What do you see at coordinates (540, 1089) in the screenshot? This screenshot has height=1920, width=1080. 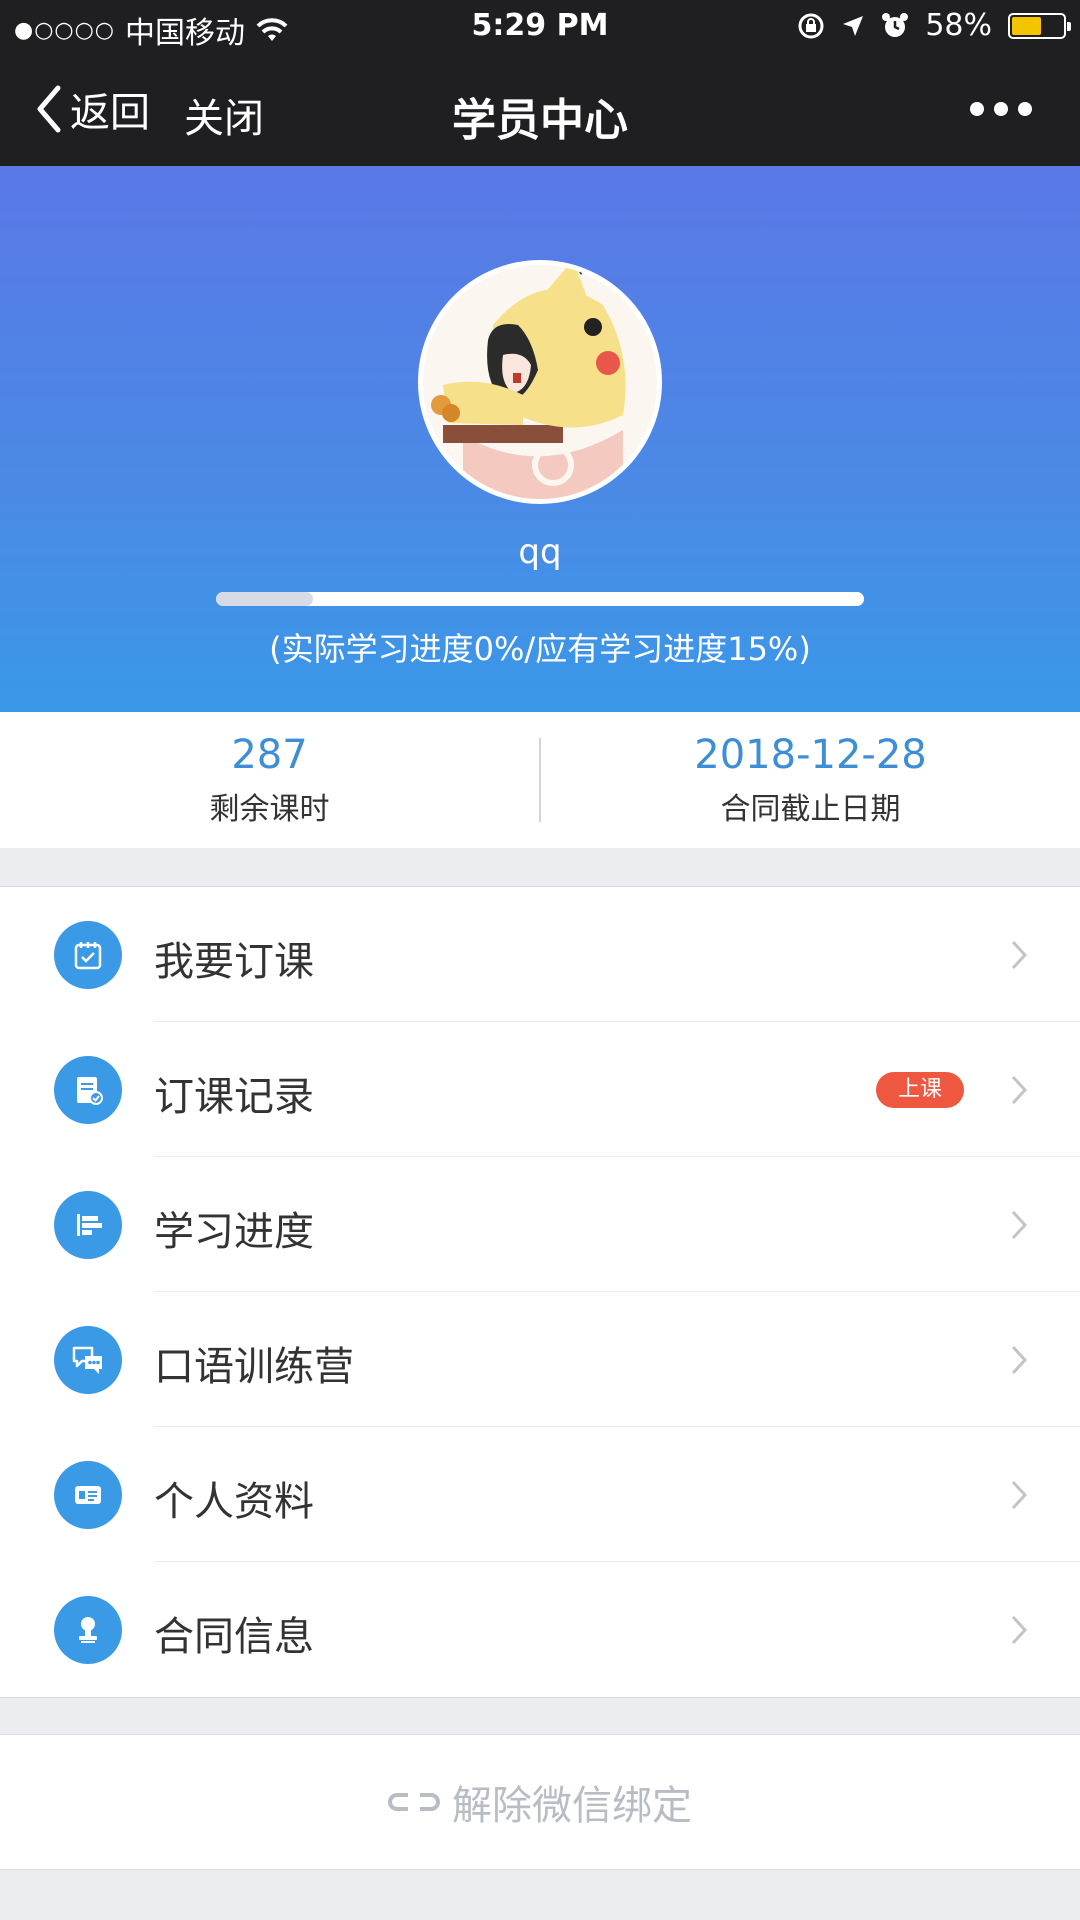 I see `menu-item-booking-records: 订课记录 上课` at bounding box center [540, 1089].